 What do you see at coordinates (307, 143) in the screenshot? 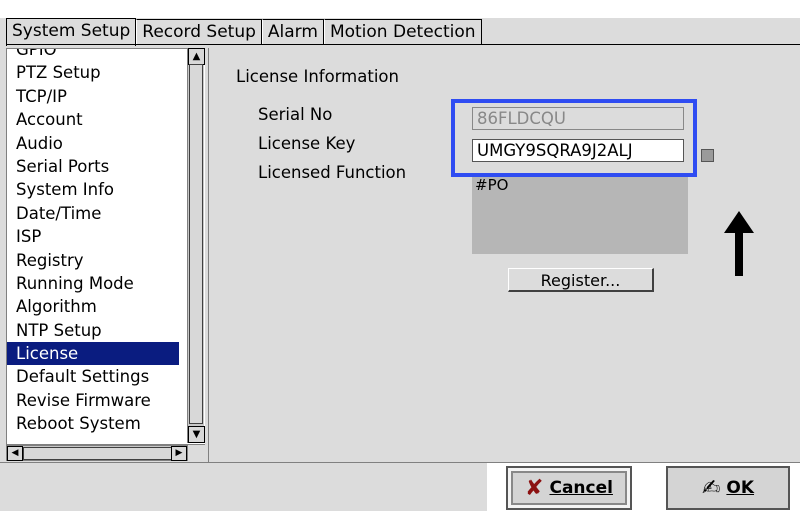
I see `license-key-label: License Key` at bounding box center [307, 143].